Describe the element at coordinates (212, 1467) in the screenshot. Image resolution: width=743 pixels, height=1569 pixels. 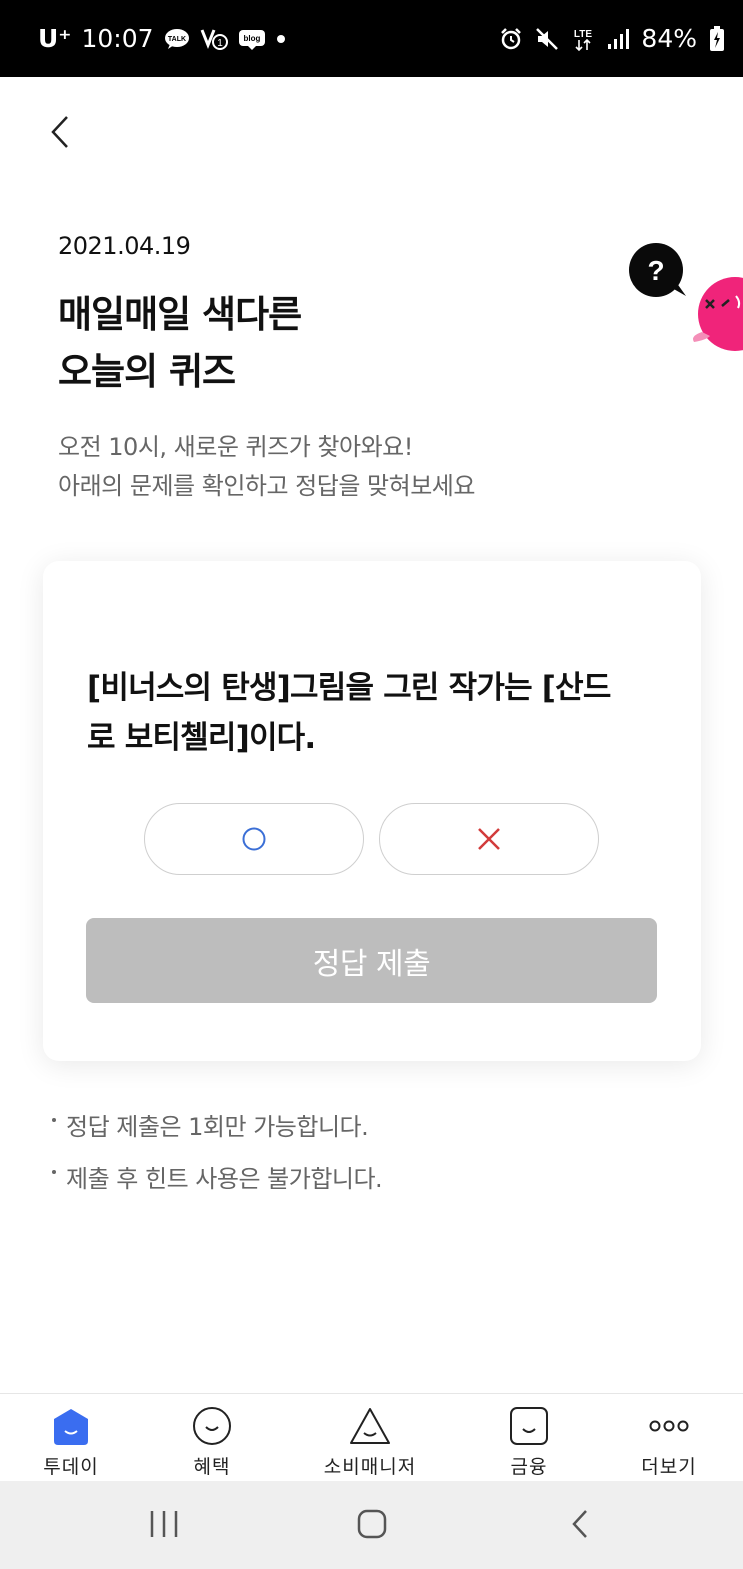
I see `nav-label: 혜택` at that location.